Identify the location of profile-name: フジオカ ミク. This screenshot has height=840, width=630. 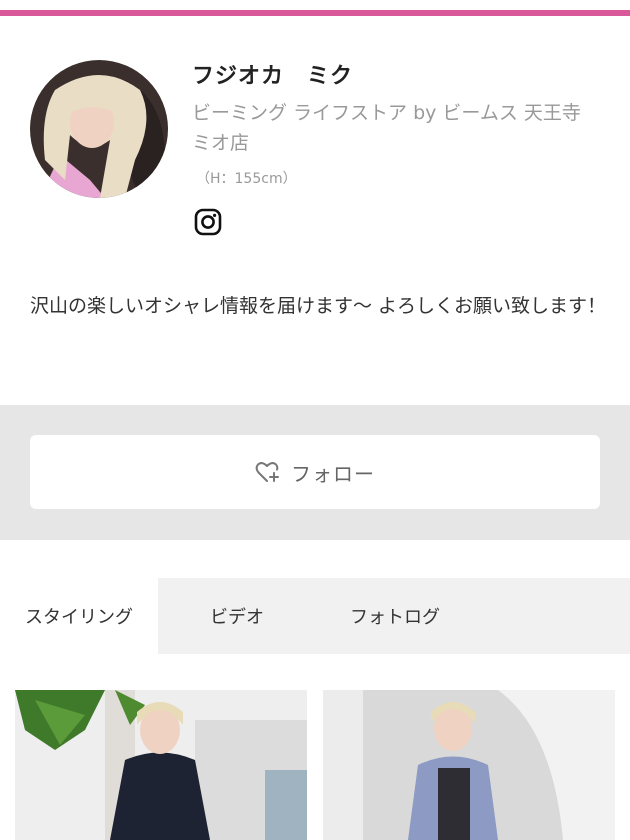
(273, 76).